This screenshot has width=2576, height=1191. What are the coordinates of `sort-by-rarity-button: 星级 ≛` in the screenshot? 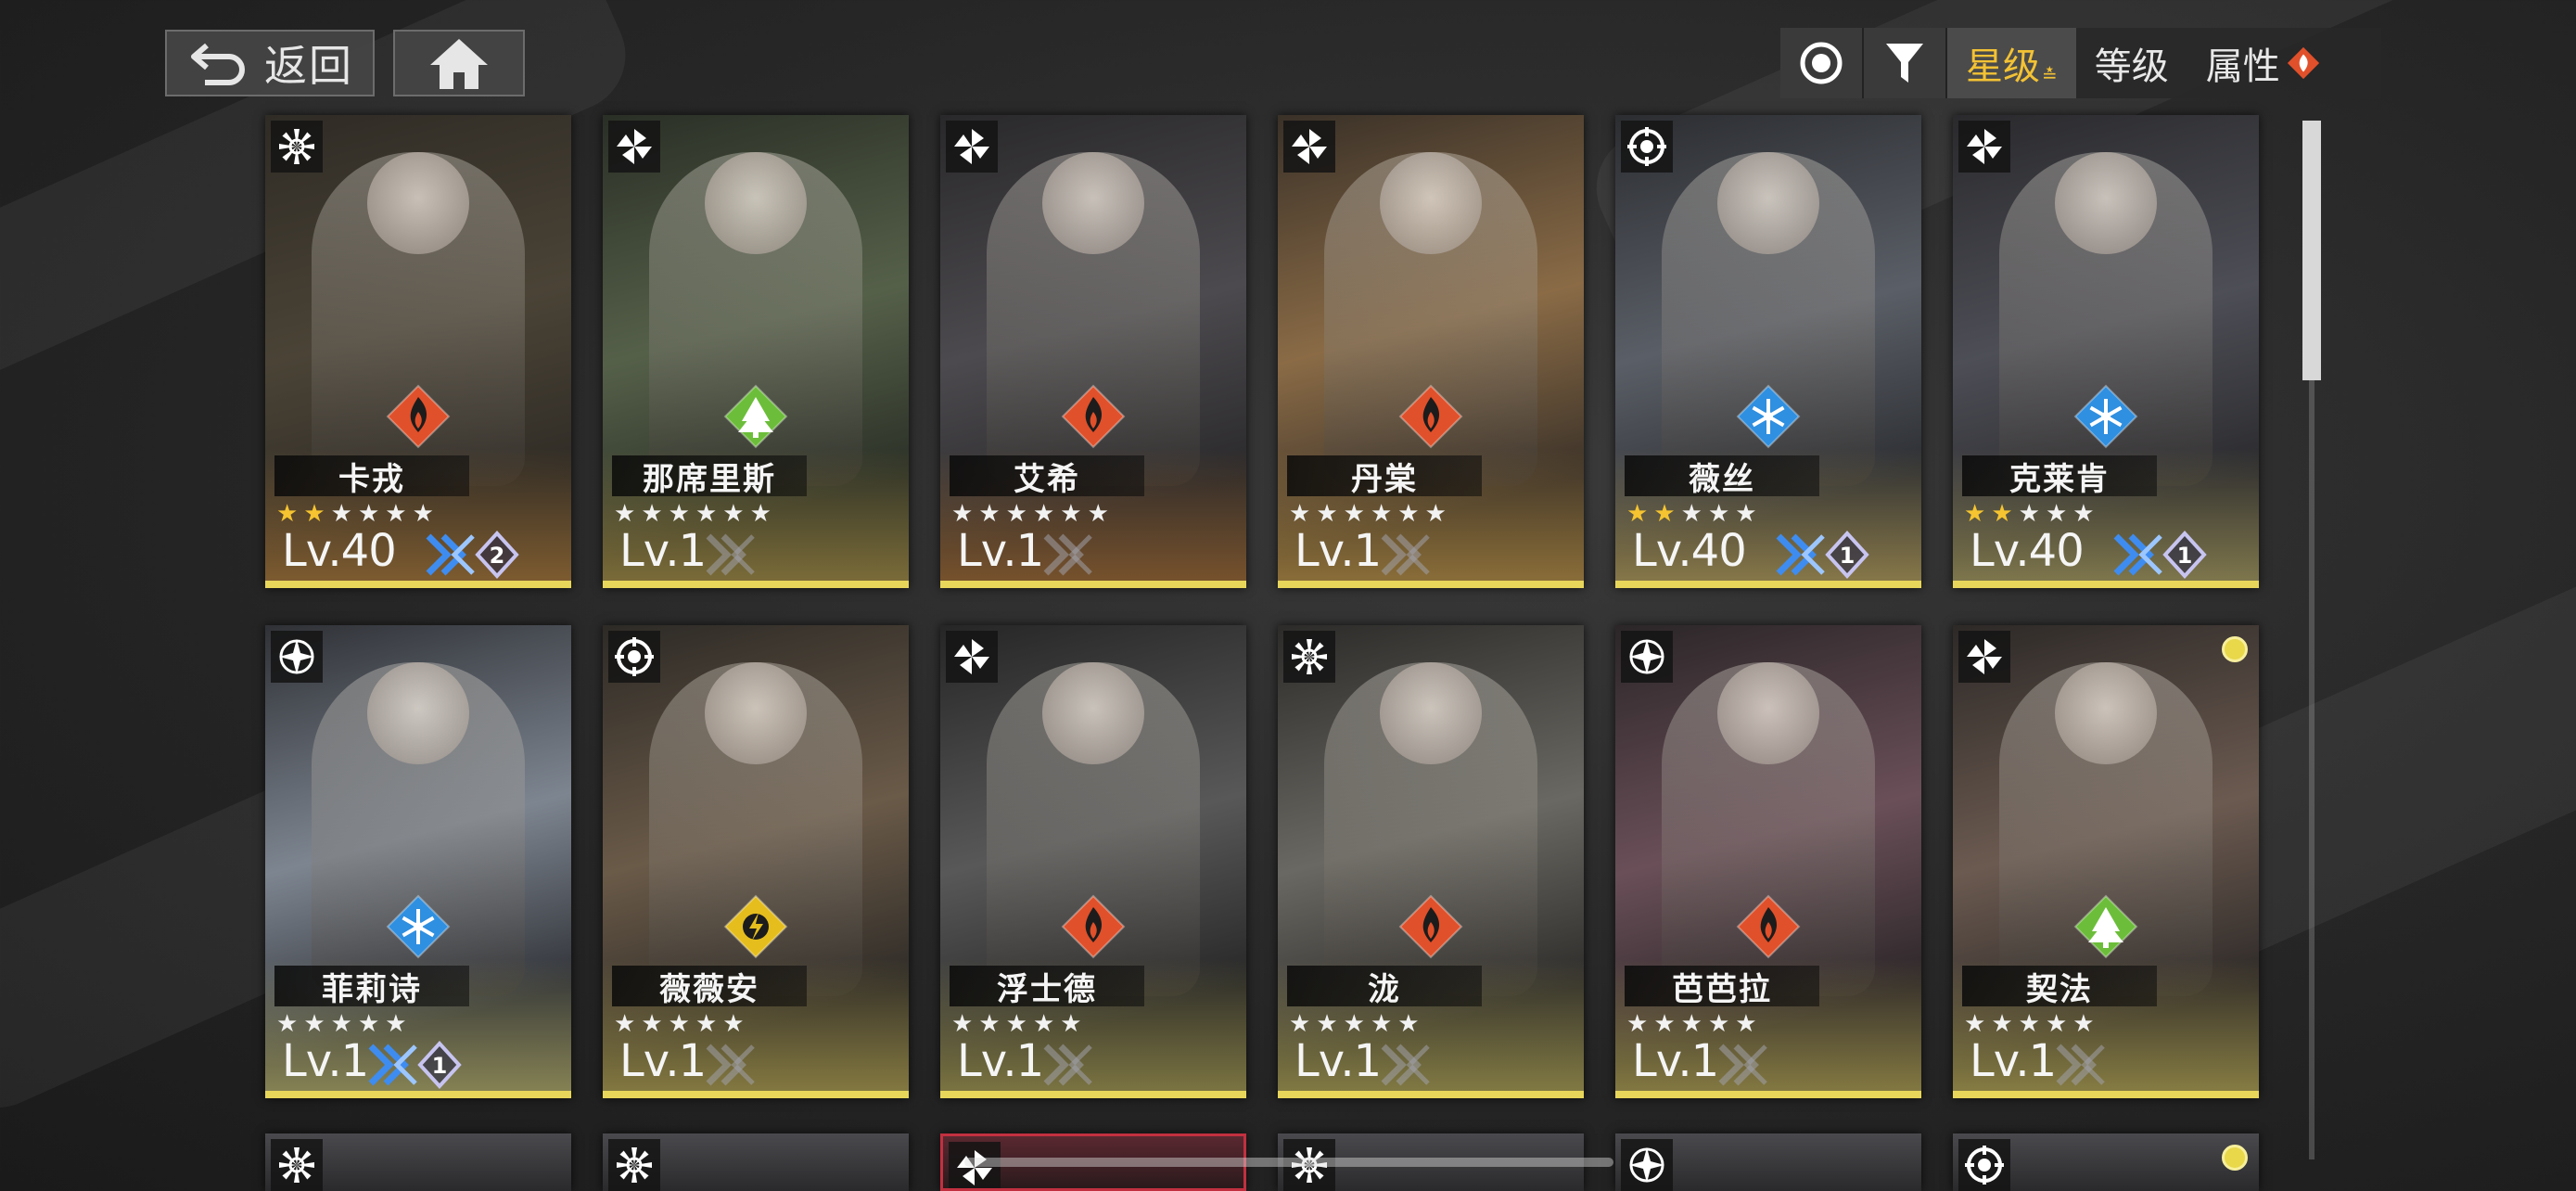 It's located at (2011, 63).